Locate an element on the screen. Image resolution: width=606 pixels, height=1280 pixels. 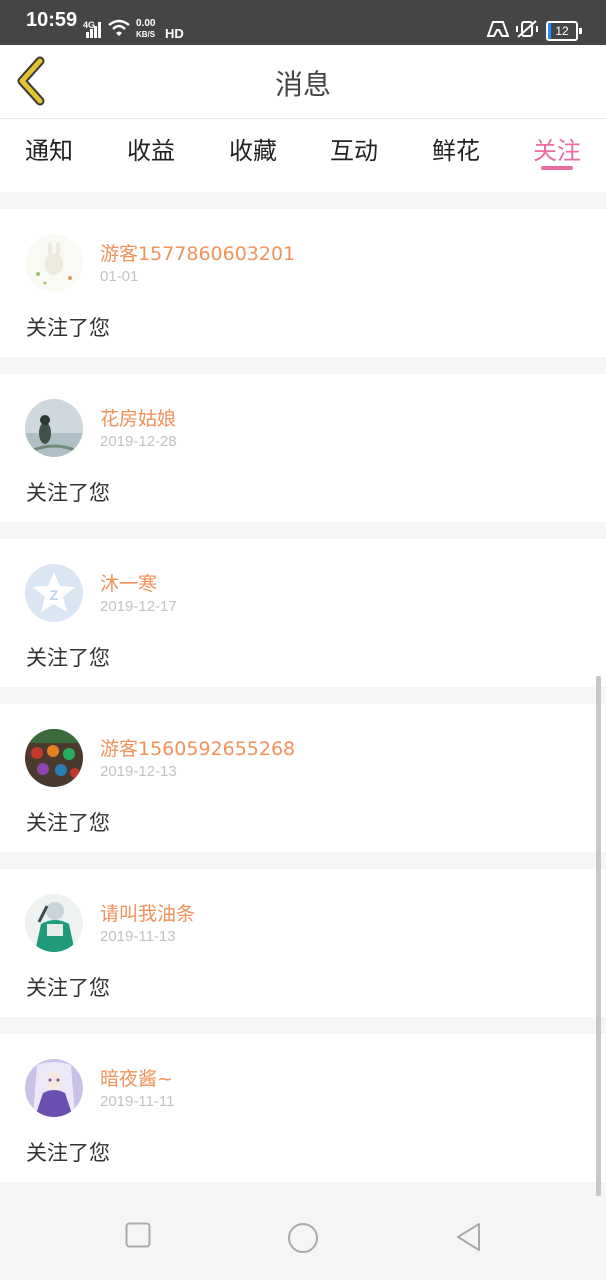
home-icon is located at coordinates (303, 1238).